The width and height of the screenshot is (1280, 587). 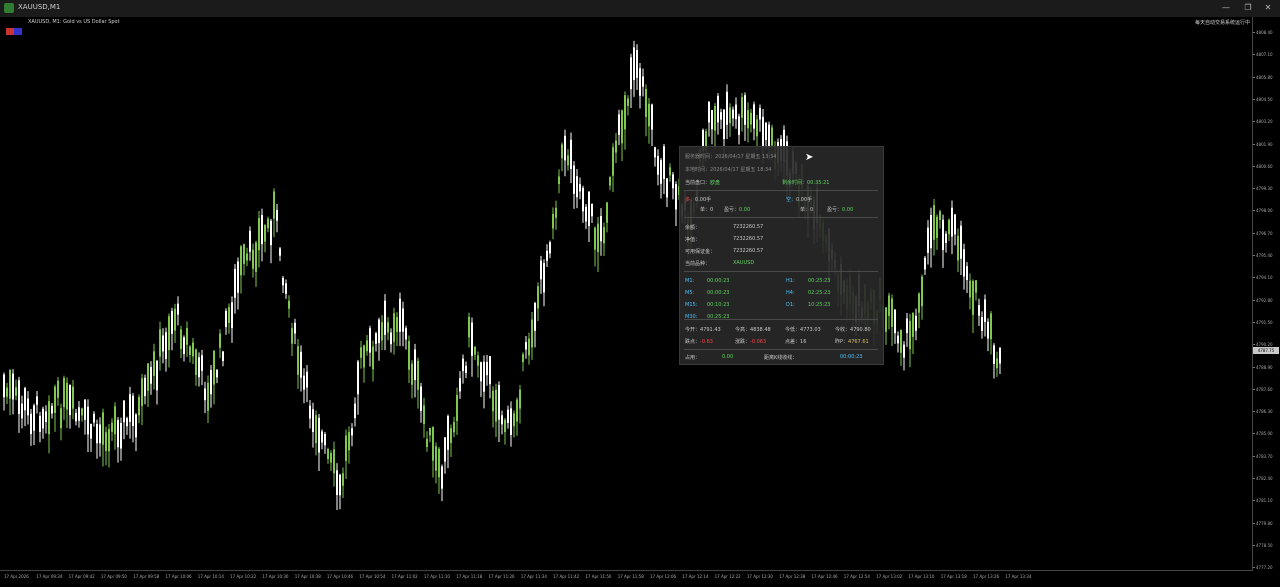 I want to click on time-tick-label: 17 Apr 10:46, so click(x=340, y=576).